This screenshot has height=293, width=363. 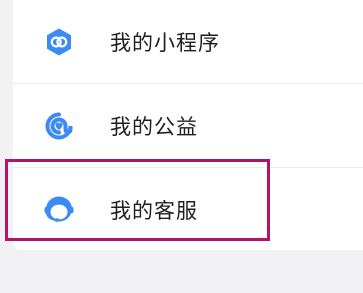 I want to click on menu-item-label: 我的公益, so click(x=154, y=126).